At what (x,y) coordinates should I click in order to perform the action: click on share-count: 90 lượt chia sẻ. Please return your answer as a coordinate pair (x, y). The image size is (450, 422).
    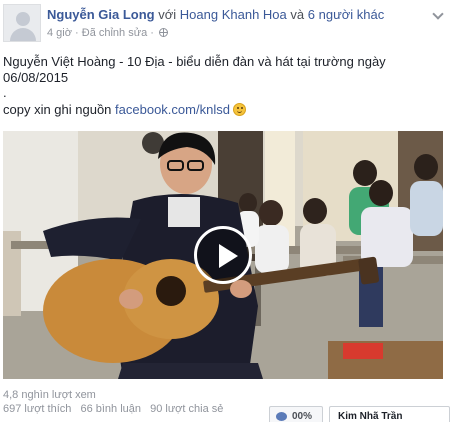
    Looking at the image, I should click on (186, 409).